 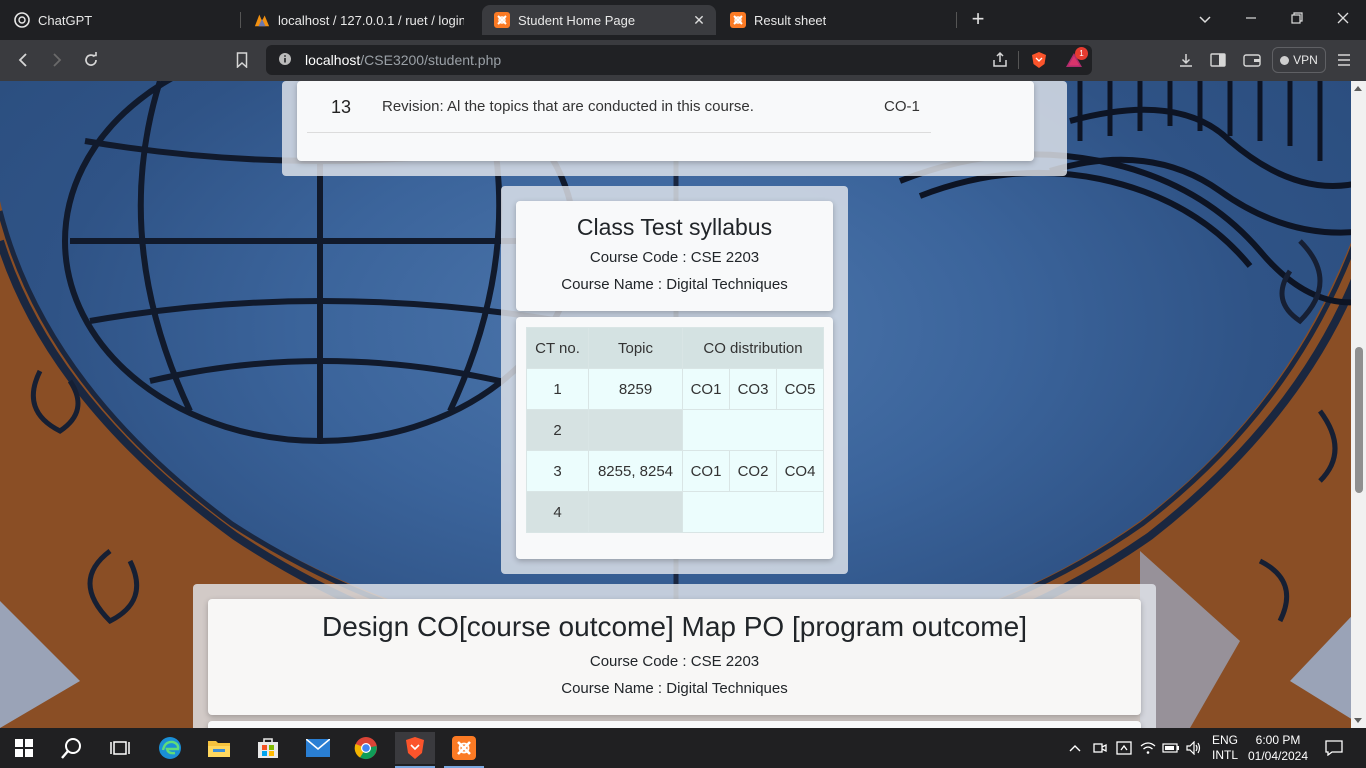 I want to click on menu-icon, so click(x=1344, y=60).